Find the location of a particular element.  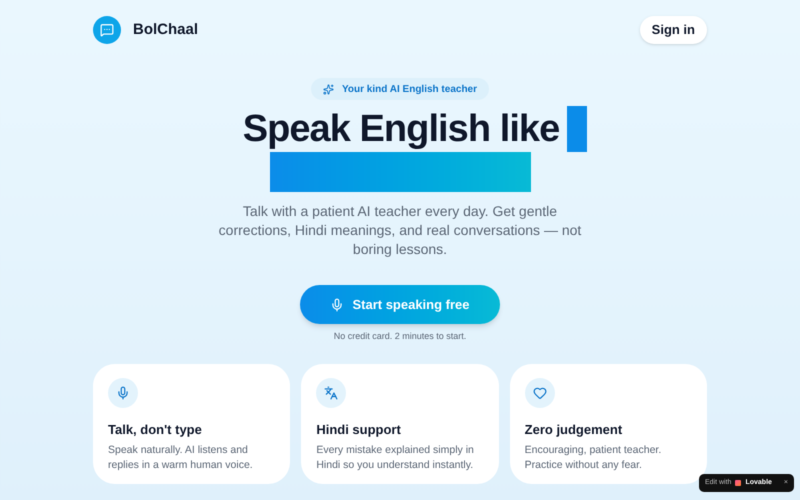

tagline-badge: Your kind AI English teacher is located at coordinates (400, 89).